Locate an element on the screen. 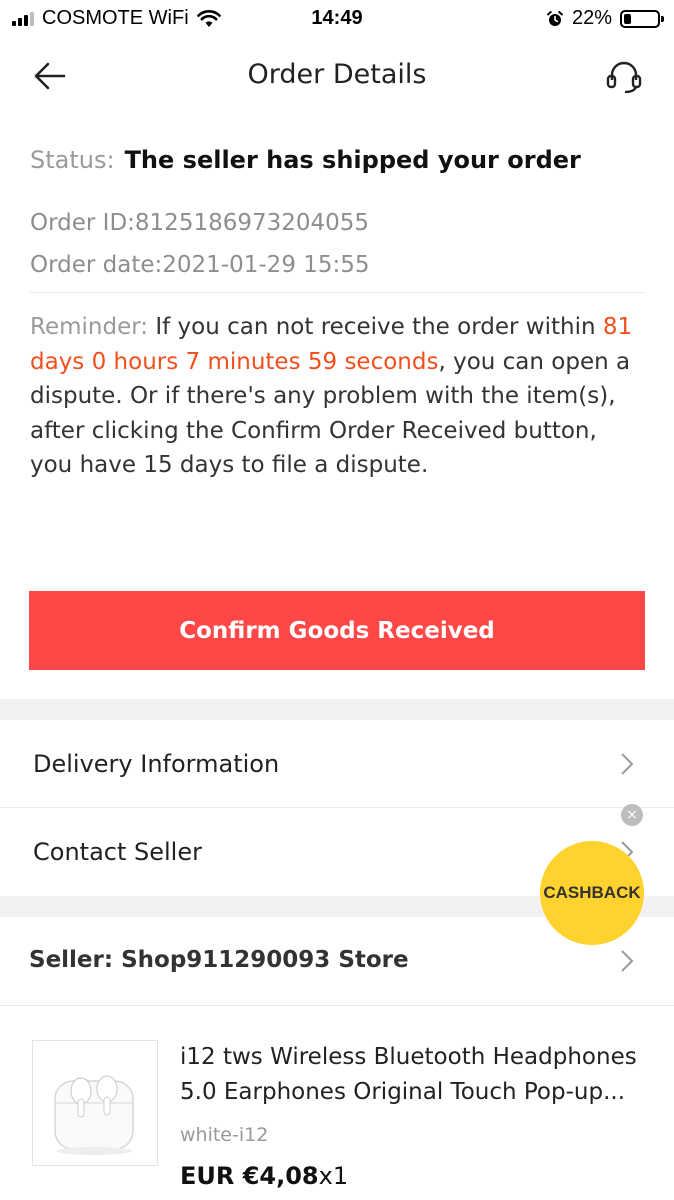  seller-store-name: Seller: Shop911290093 Store is located at coordinates (219, 960).